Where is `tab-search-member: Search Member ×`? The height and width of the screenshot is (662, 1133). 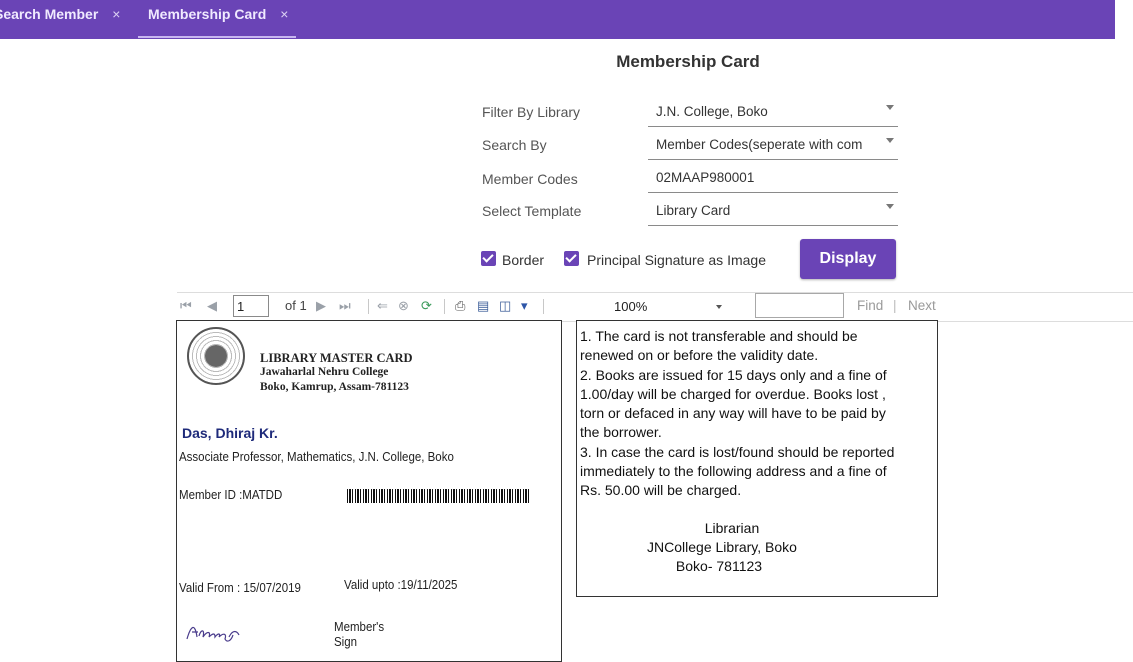 tab-search-member: Search Member × is located at coordinates (67, 19).